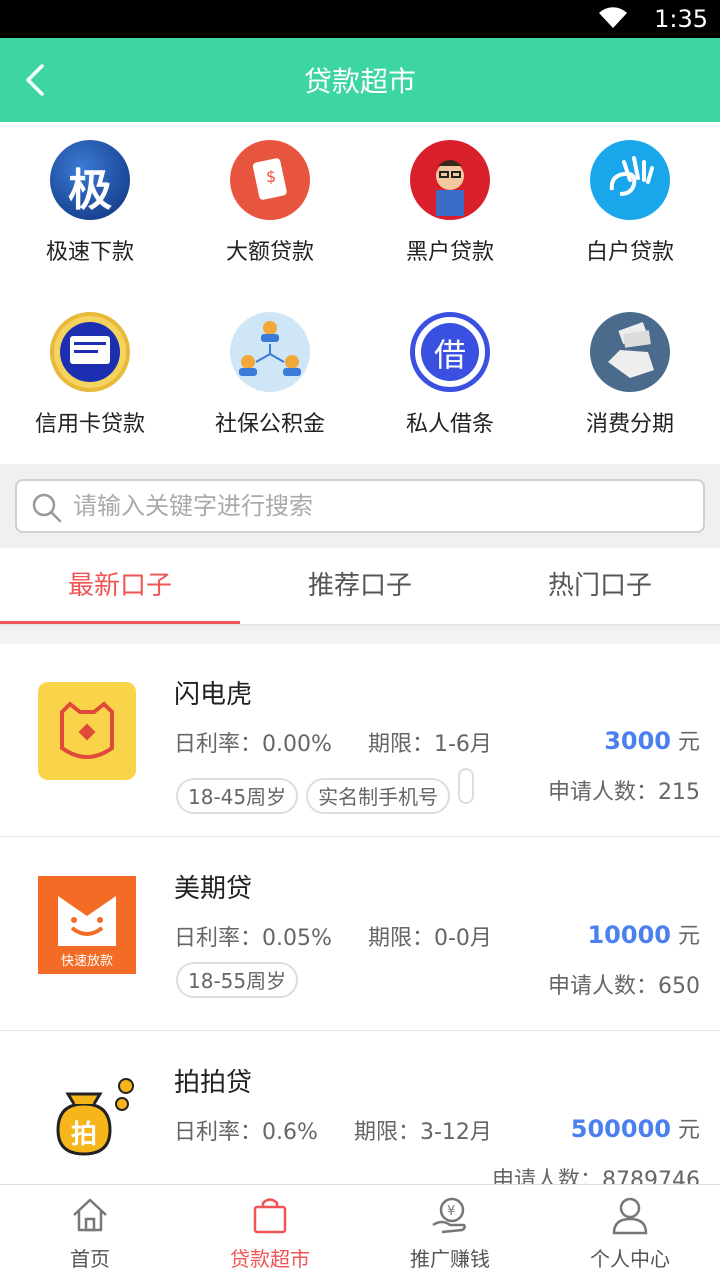  I want to click on header: 贷款超市, so click(360, 80).